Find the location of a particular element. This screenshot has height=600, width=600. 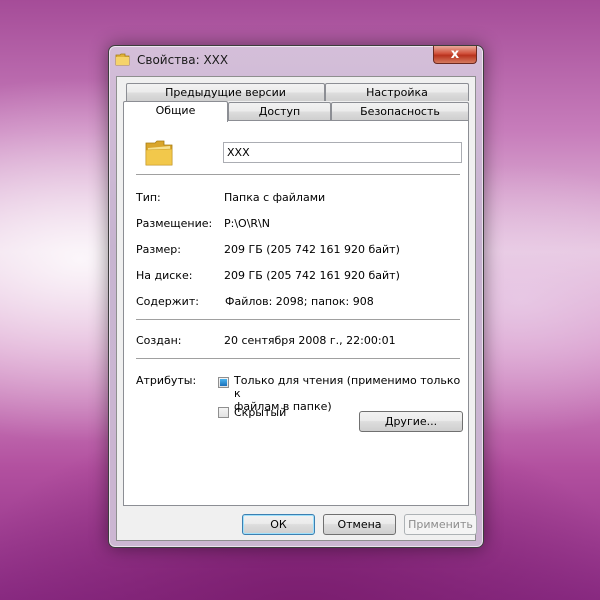

ok-button: ОК is located at coordinates (278, 524).